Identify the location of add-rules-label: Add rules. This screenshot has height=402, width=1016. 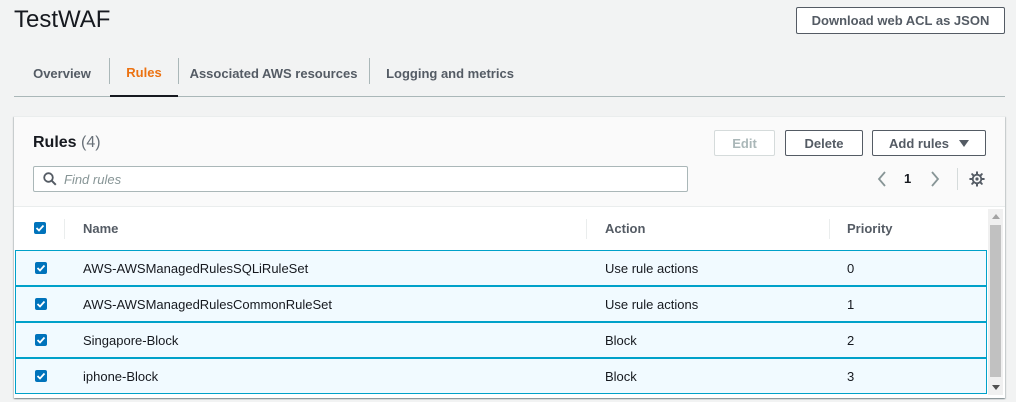
(919, 143).